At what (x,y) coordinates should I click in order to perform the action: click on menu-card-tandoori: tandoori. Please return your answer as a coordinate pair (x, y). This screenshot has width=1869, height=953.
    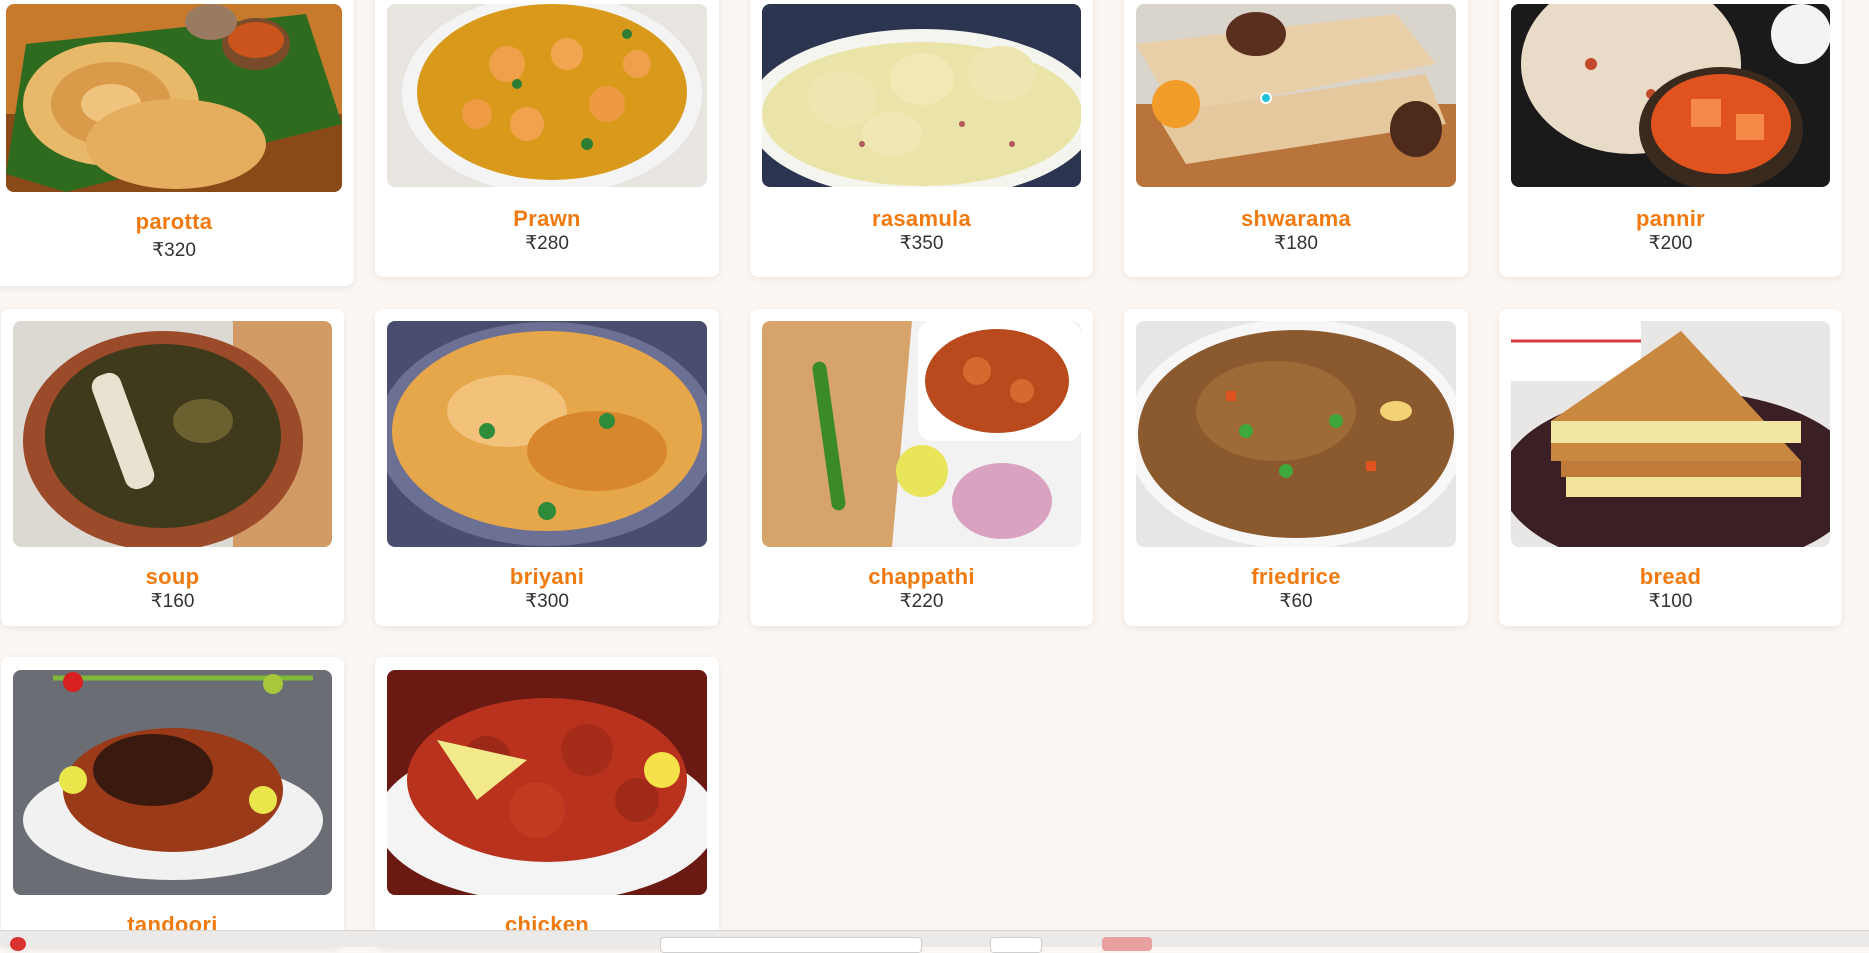
    Looking at the image, I should click on (172, 802).